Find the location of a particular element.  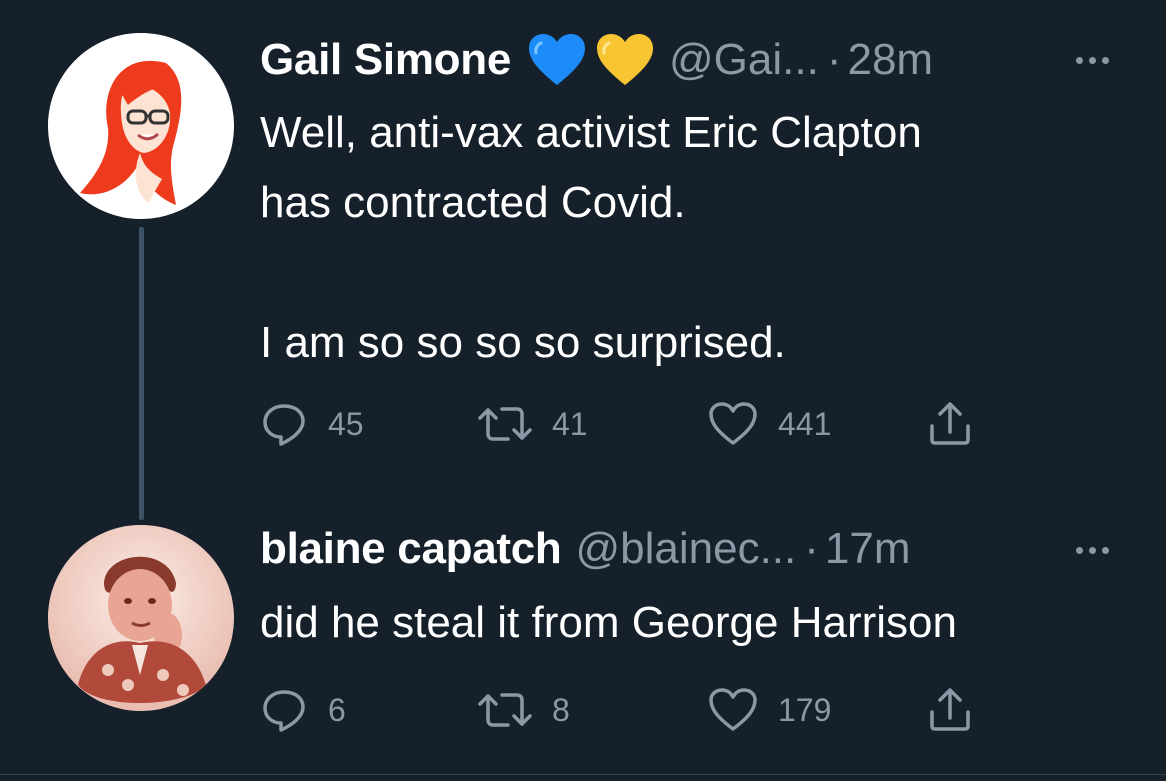

reply-count: 6 is located at coordinates (337, 709).